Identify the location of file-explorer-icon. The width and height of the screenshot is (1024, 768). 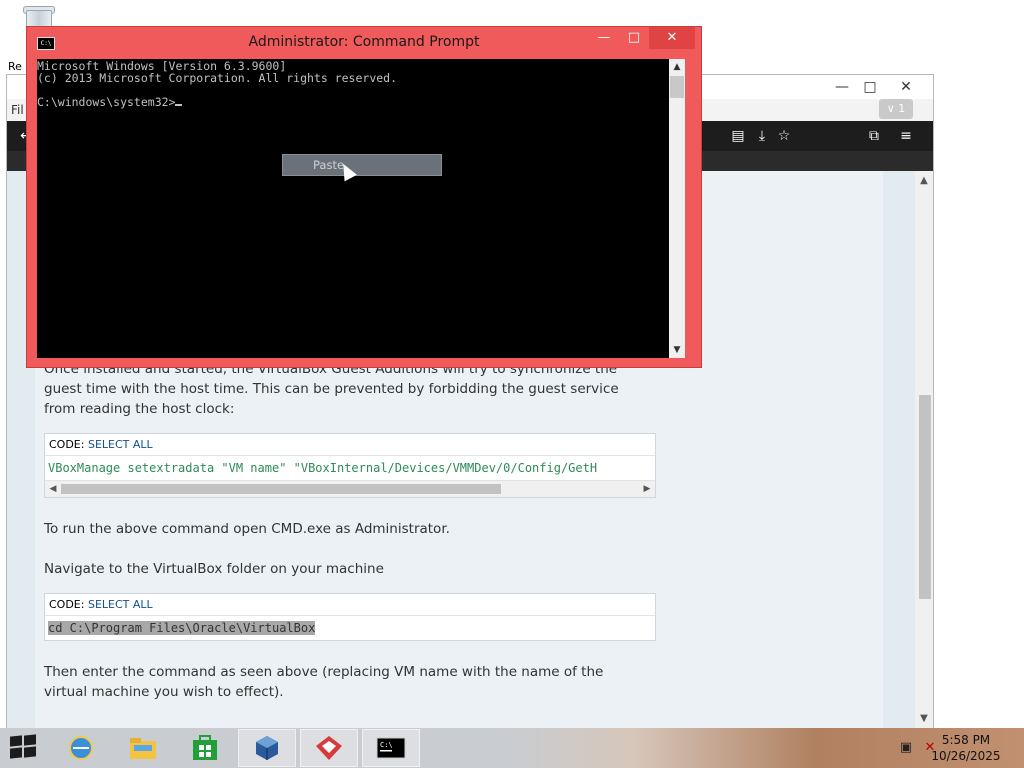
(143, 748).